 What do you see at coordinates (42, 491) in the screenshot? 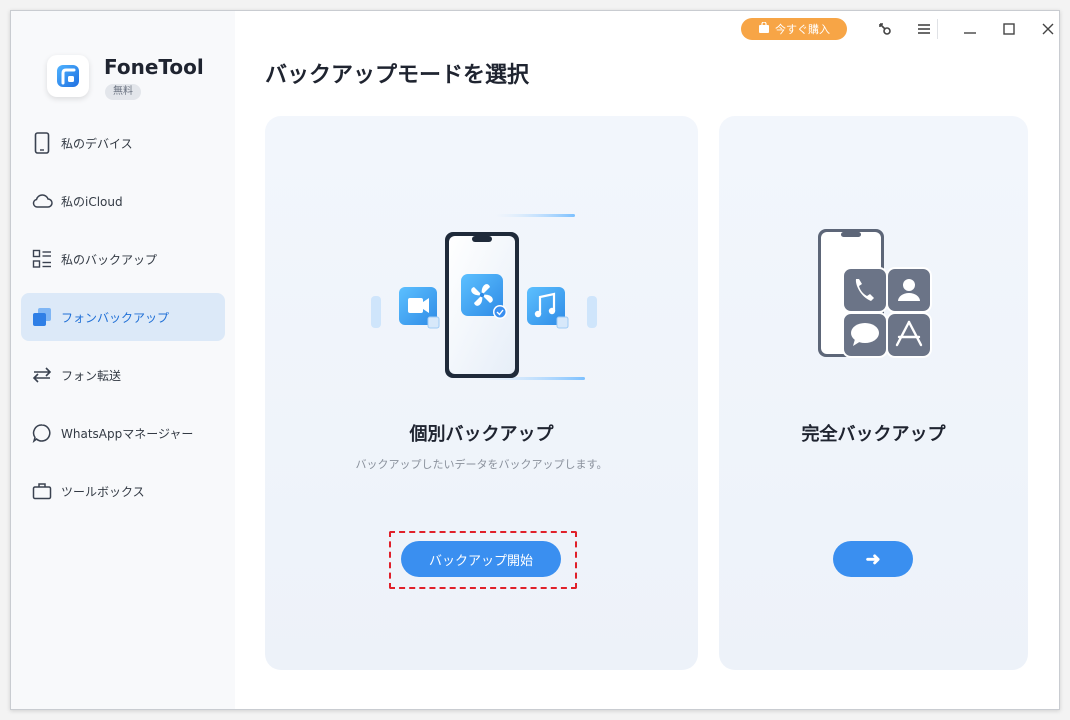
I see `toolbox-icon` at bounding box center [42, 491].